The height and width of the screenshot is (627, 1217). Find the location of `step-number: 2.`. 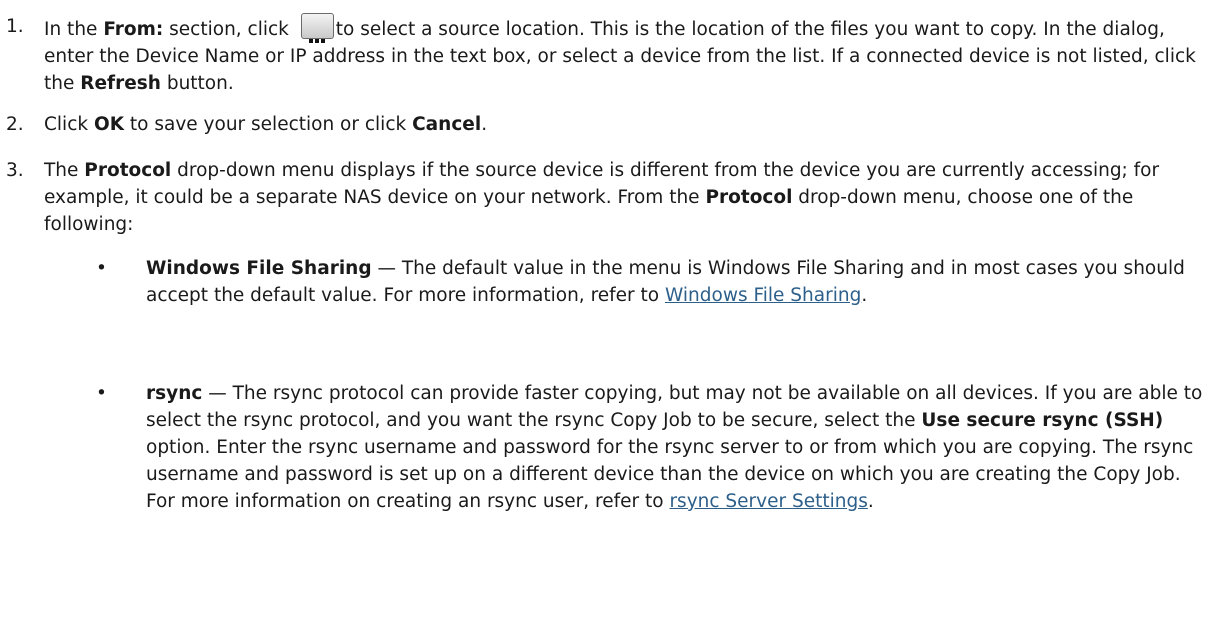

step-number: 2. is located at coordinates (15, 124).